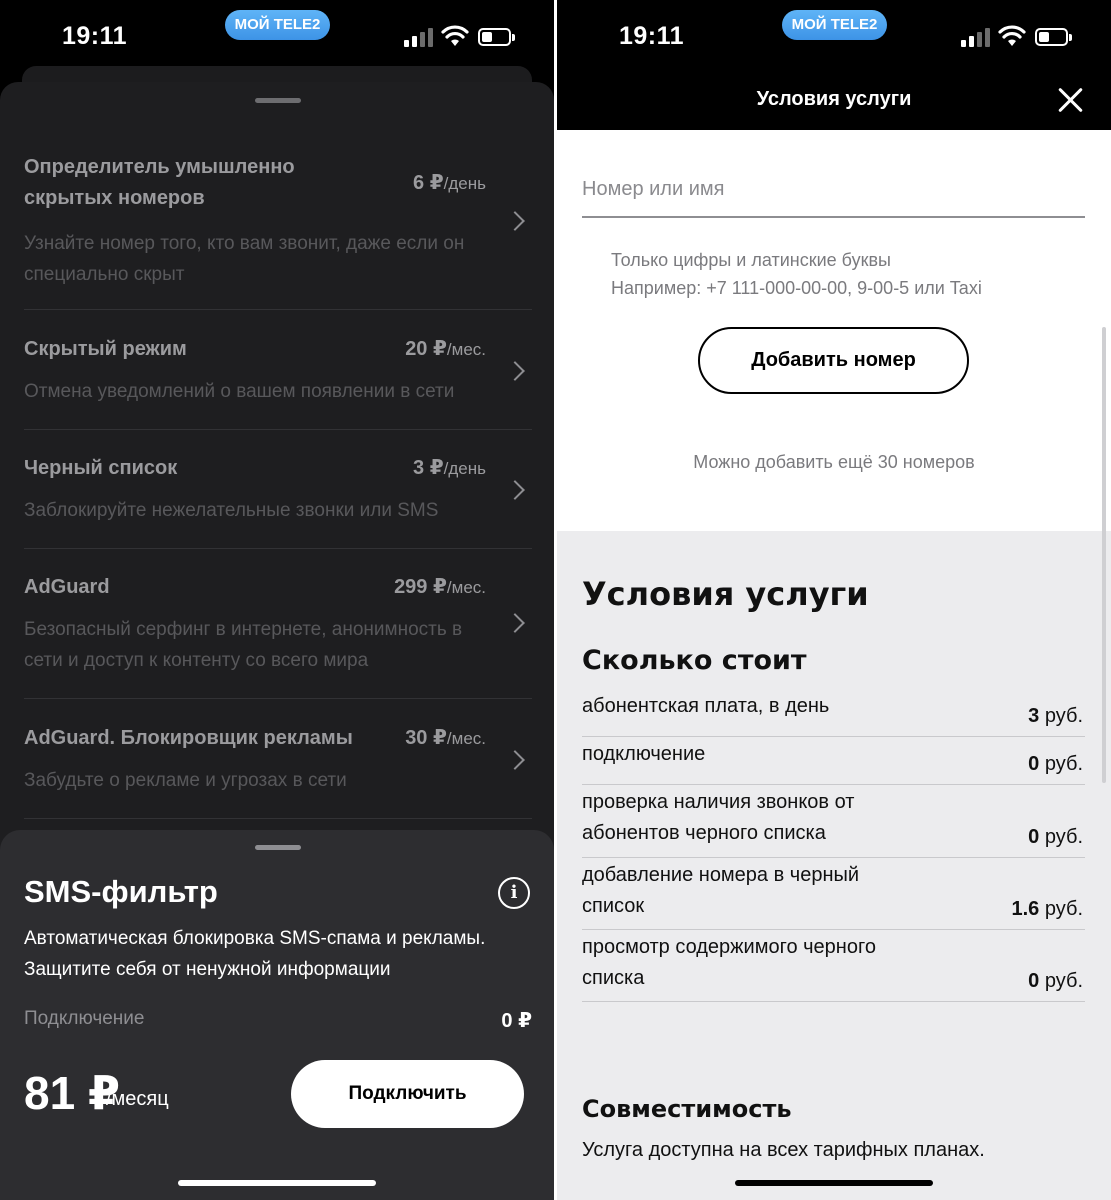 The image size is (1111, 1200). I want to click on conditions-title: Условия услуги, so click(725, 594).